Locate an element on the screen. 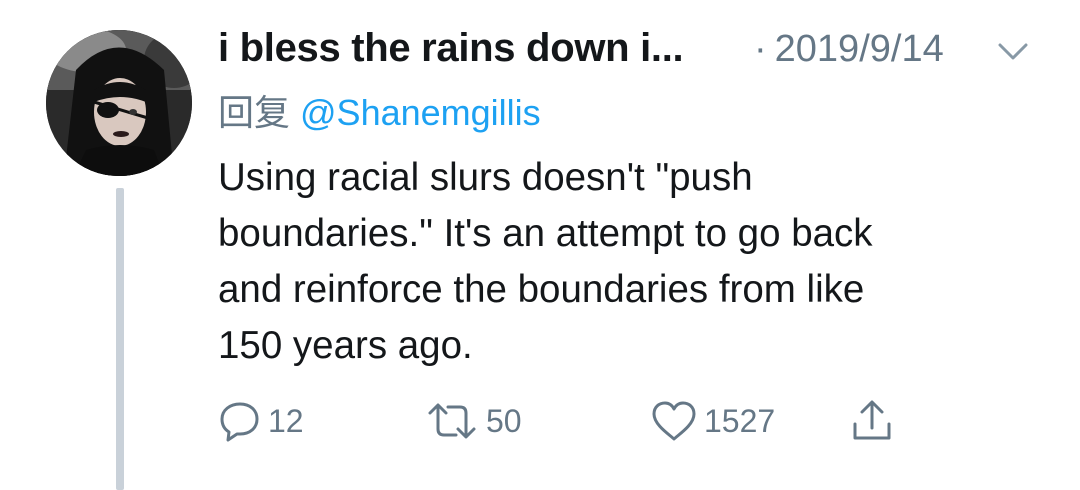 Image resolution: width=1080 pixels, height=490 pixels. reply-bubble-icon is located at coordinates (240, 421).